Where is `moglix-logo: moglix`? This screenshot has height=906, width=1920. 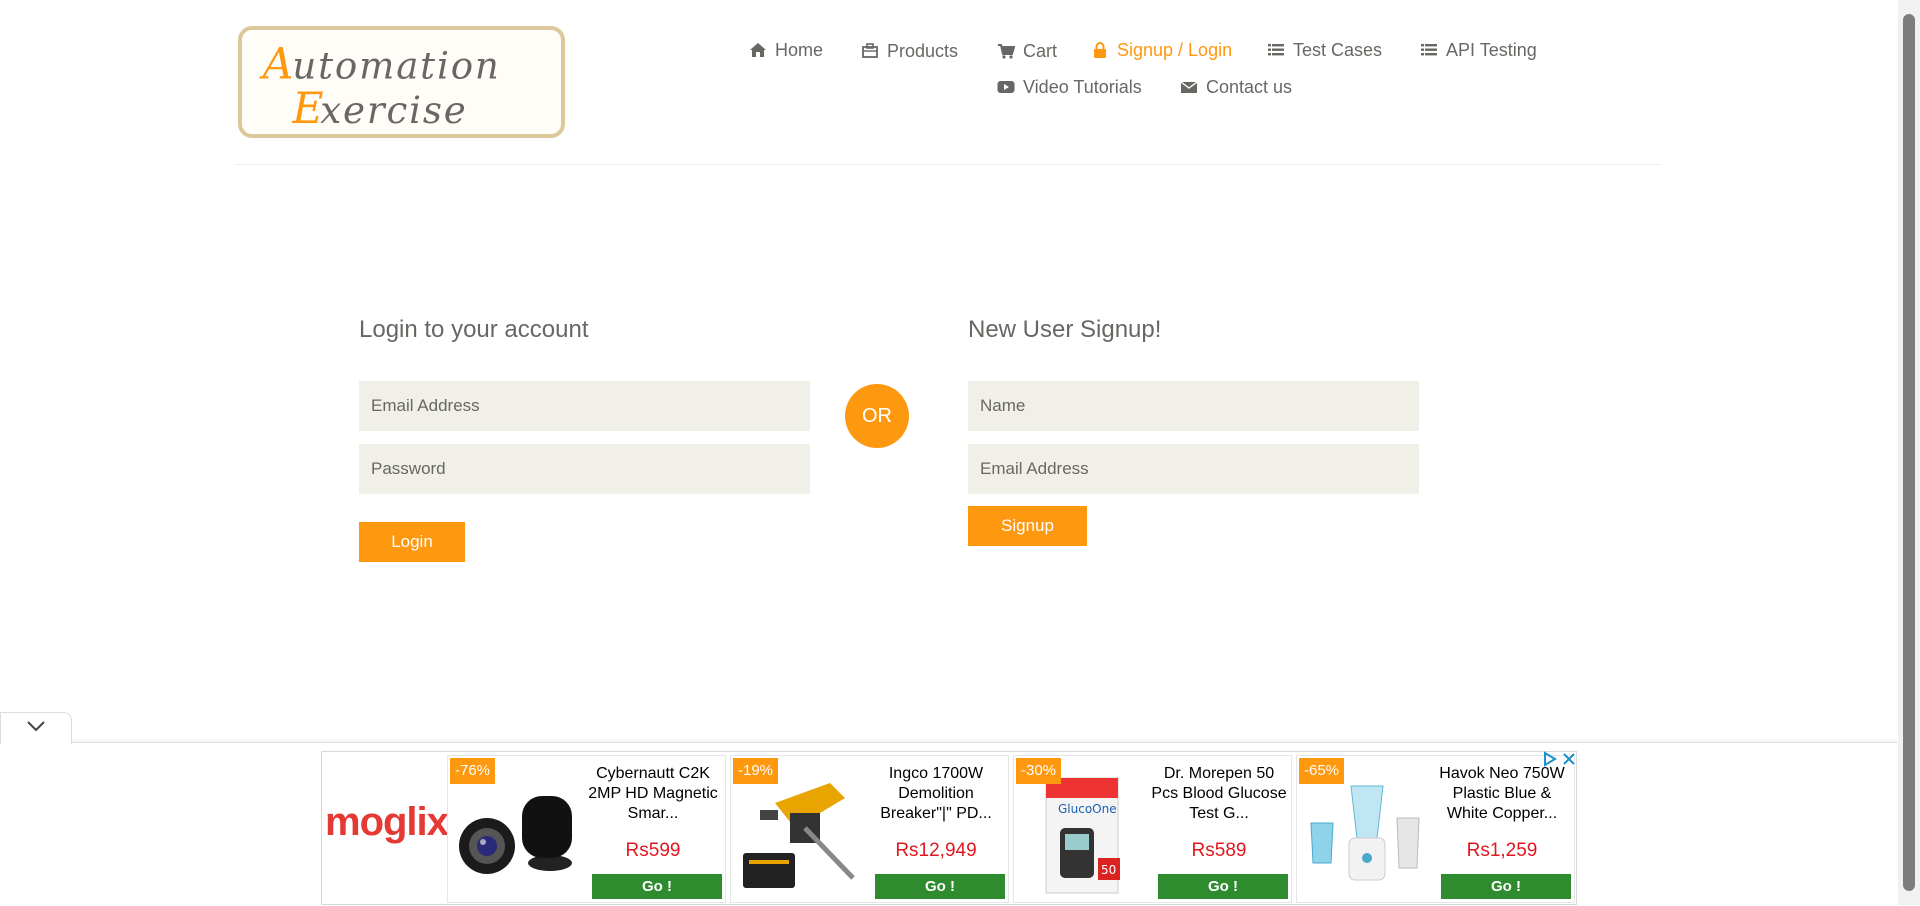 moglix-logo: moglix is located at coordinates (387, 822).